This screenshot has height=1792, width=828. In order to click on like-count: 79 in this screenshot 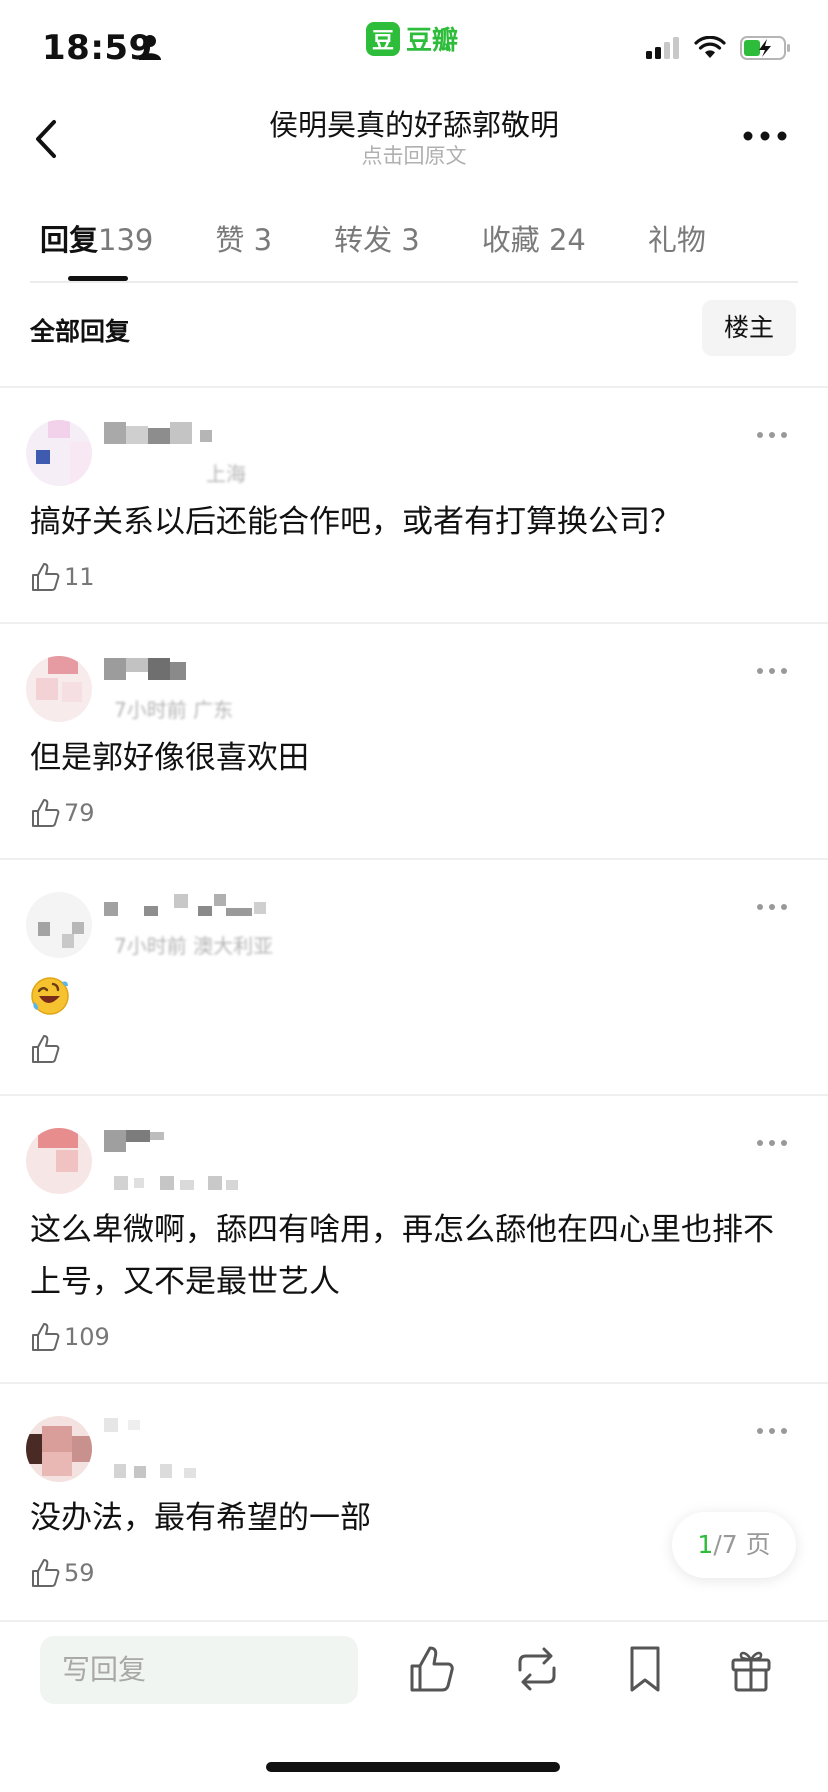, I will do `click(79, 813)`.